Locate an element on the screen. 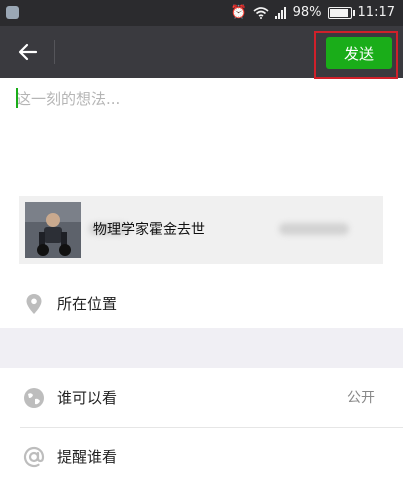  remind-label: 提醒谁看 is located at coordinates (87, 457).